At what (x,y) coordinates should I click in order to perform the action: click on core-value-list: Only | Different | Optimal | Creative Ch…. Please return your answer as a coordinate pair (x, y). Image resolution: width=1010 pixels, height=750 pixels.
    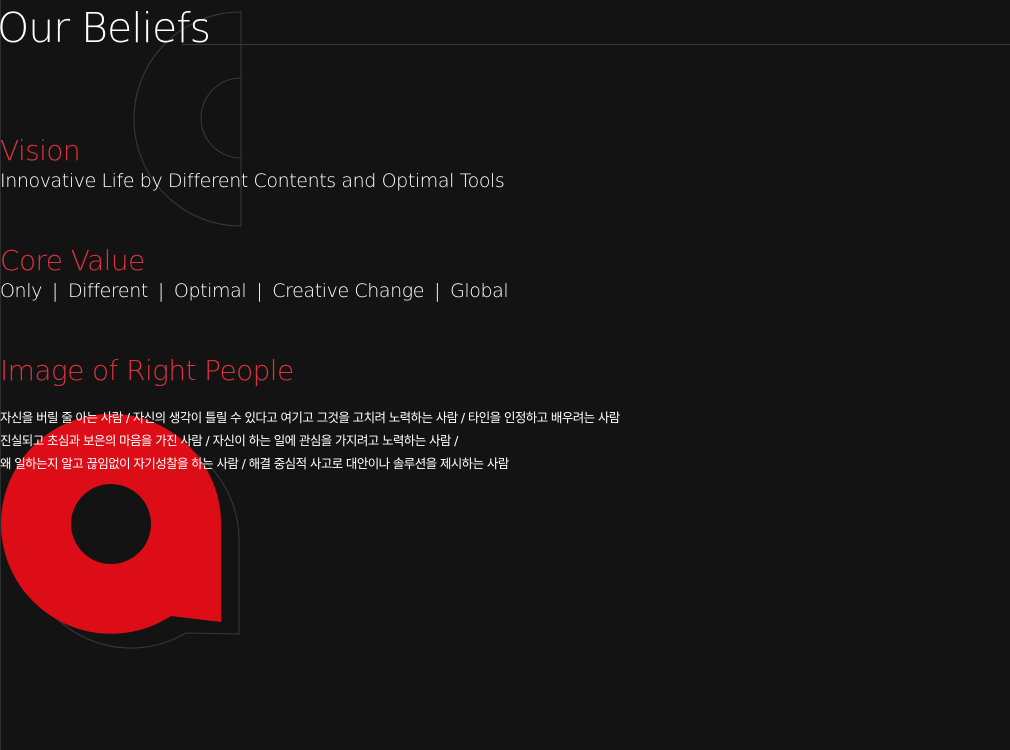
    Looking at the image, I should click on (254, 291).